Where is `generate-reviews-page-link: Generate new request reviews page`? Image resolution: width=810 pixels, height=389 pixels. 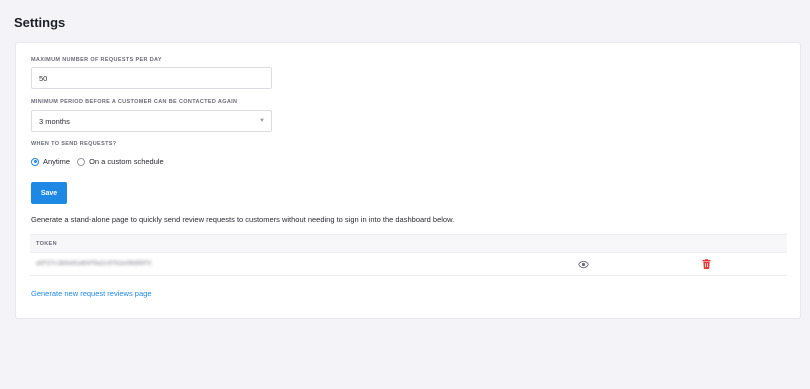 generate-reviews-page-link: Generate new request reviews page is located at coordinates (91, 293).